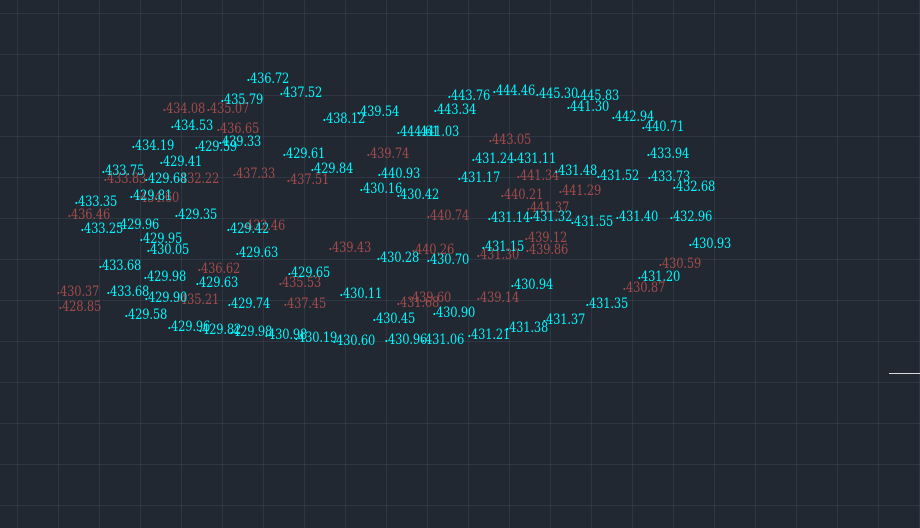 Image resolution: width=920 pixels, height=528 pixels. Describe the element at coordinates (184, 109) in the screenshot. I see `red-elevation-label: 434.08` at that location.